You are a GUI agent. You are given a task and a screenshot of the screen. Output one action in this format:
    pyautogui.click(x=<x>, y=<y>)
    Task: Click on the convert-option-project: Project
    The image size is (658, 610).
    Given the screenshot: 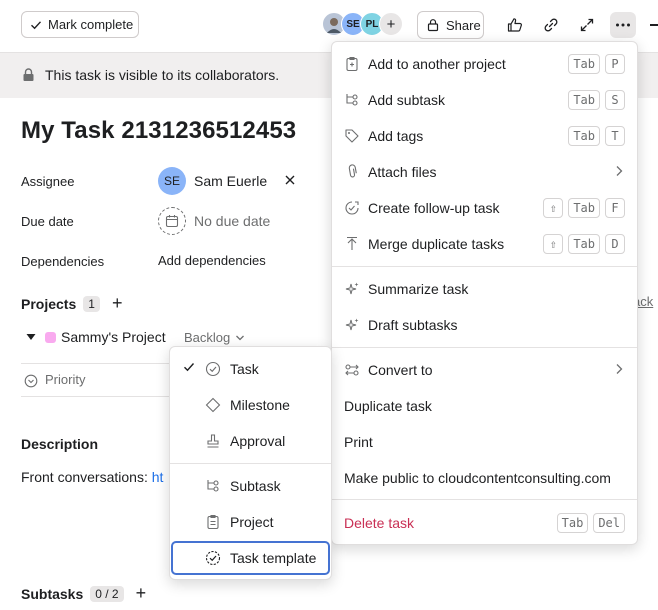 What is the action you would take?
    pyautogui.click(x=250, y=522)
    